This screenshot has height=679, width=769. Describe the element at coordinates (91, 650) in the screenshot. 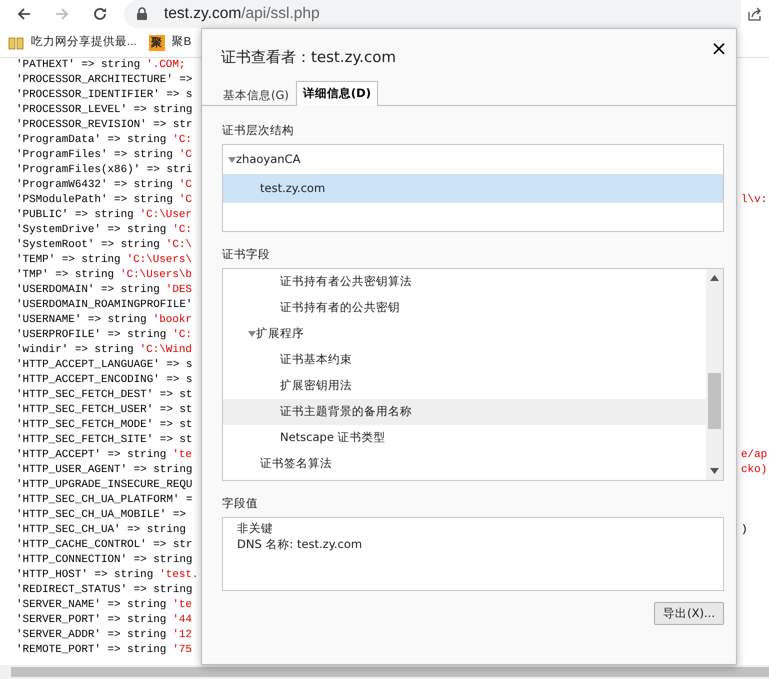

I see `code-line: 'REMOTE_PORT' => string` at that location.